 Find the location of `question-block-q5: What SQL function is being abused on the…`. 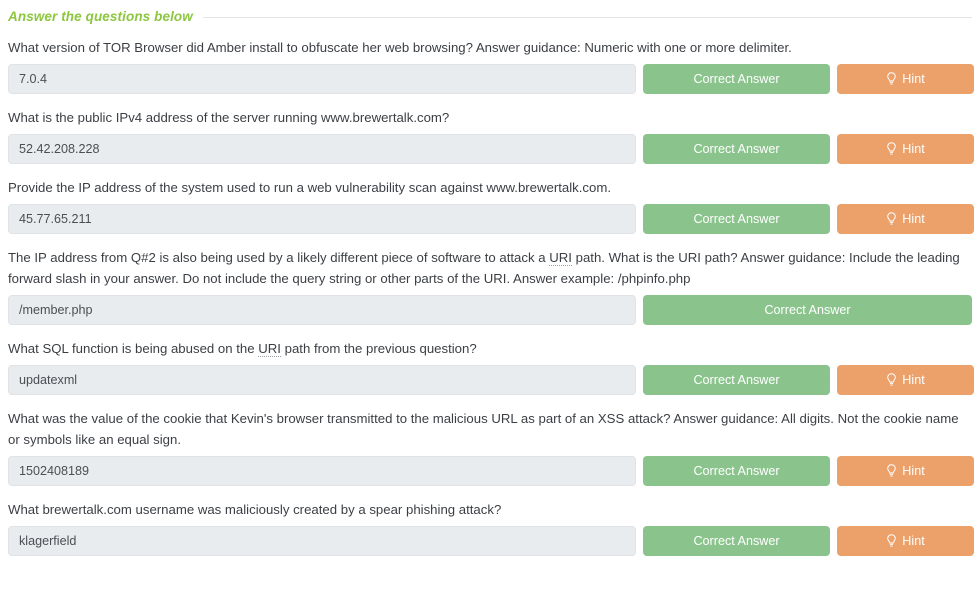

question-block-q5: What SQL function is being abused on the… is located at coordinates (491, 362).